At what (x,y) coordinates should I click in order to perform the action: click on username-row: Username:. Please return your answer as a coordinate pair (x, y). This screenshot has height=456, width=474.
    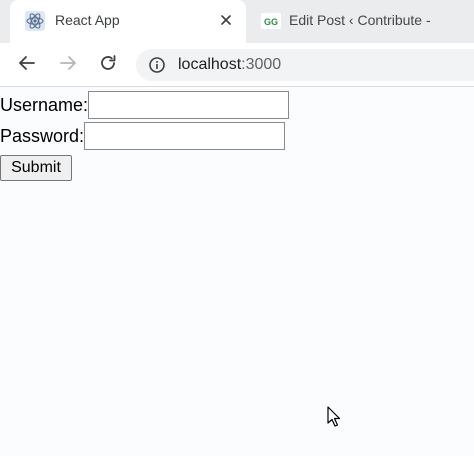
    Looking at the image, I should click on (145, 105).